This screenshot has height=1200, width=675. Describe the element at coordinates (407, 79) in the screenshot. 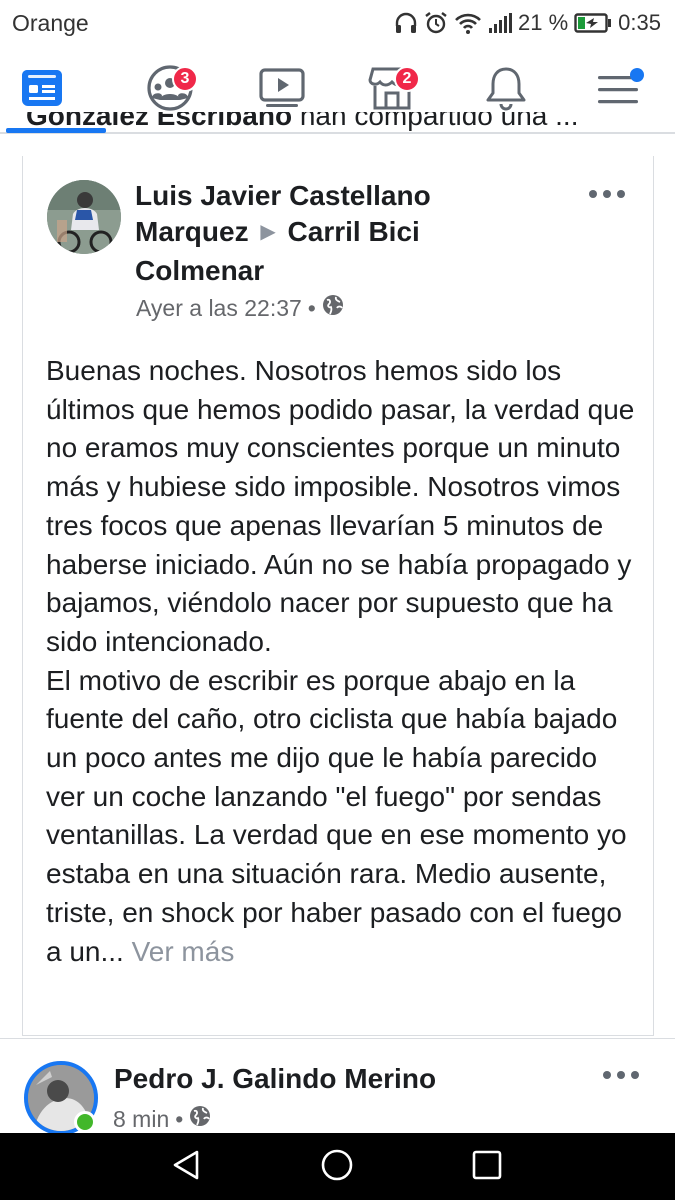

I see `marketplace-badge: 2` at that location.